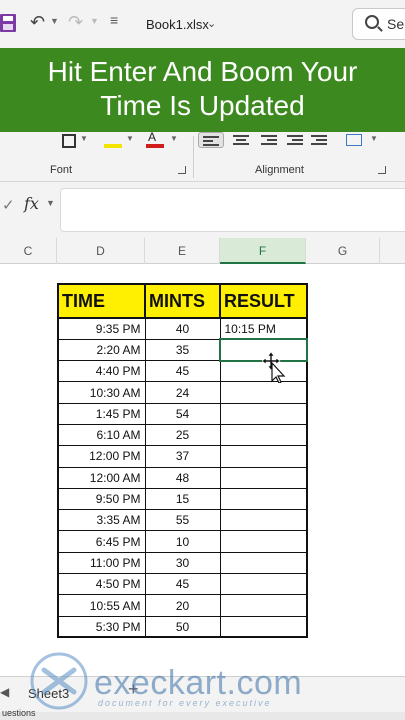 This screenshot has height=720, width=405. I want to click on font-color-icon: A, so click(155, 139).